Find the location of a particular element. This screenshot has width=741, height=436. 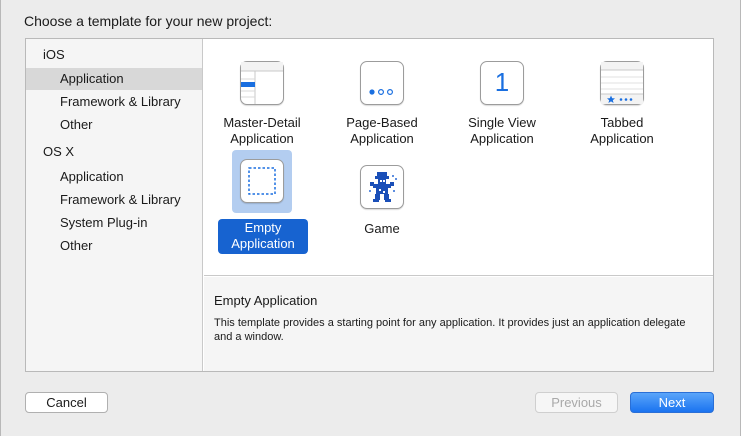

empty-application-icon is located at coordinates (262, 181).